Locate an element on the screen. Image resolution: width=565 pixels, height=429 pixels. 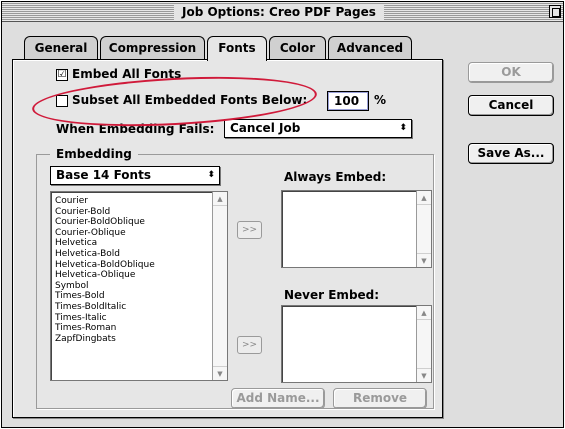
font-list-item: Times-Bold is located at coordinates (80, 296).